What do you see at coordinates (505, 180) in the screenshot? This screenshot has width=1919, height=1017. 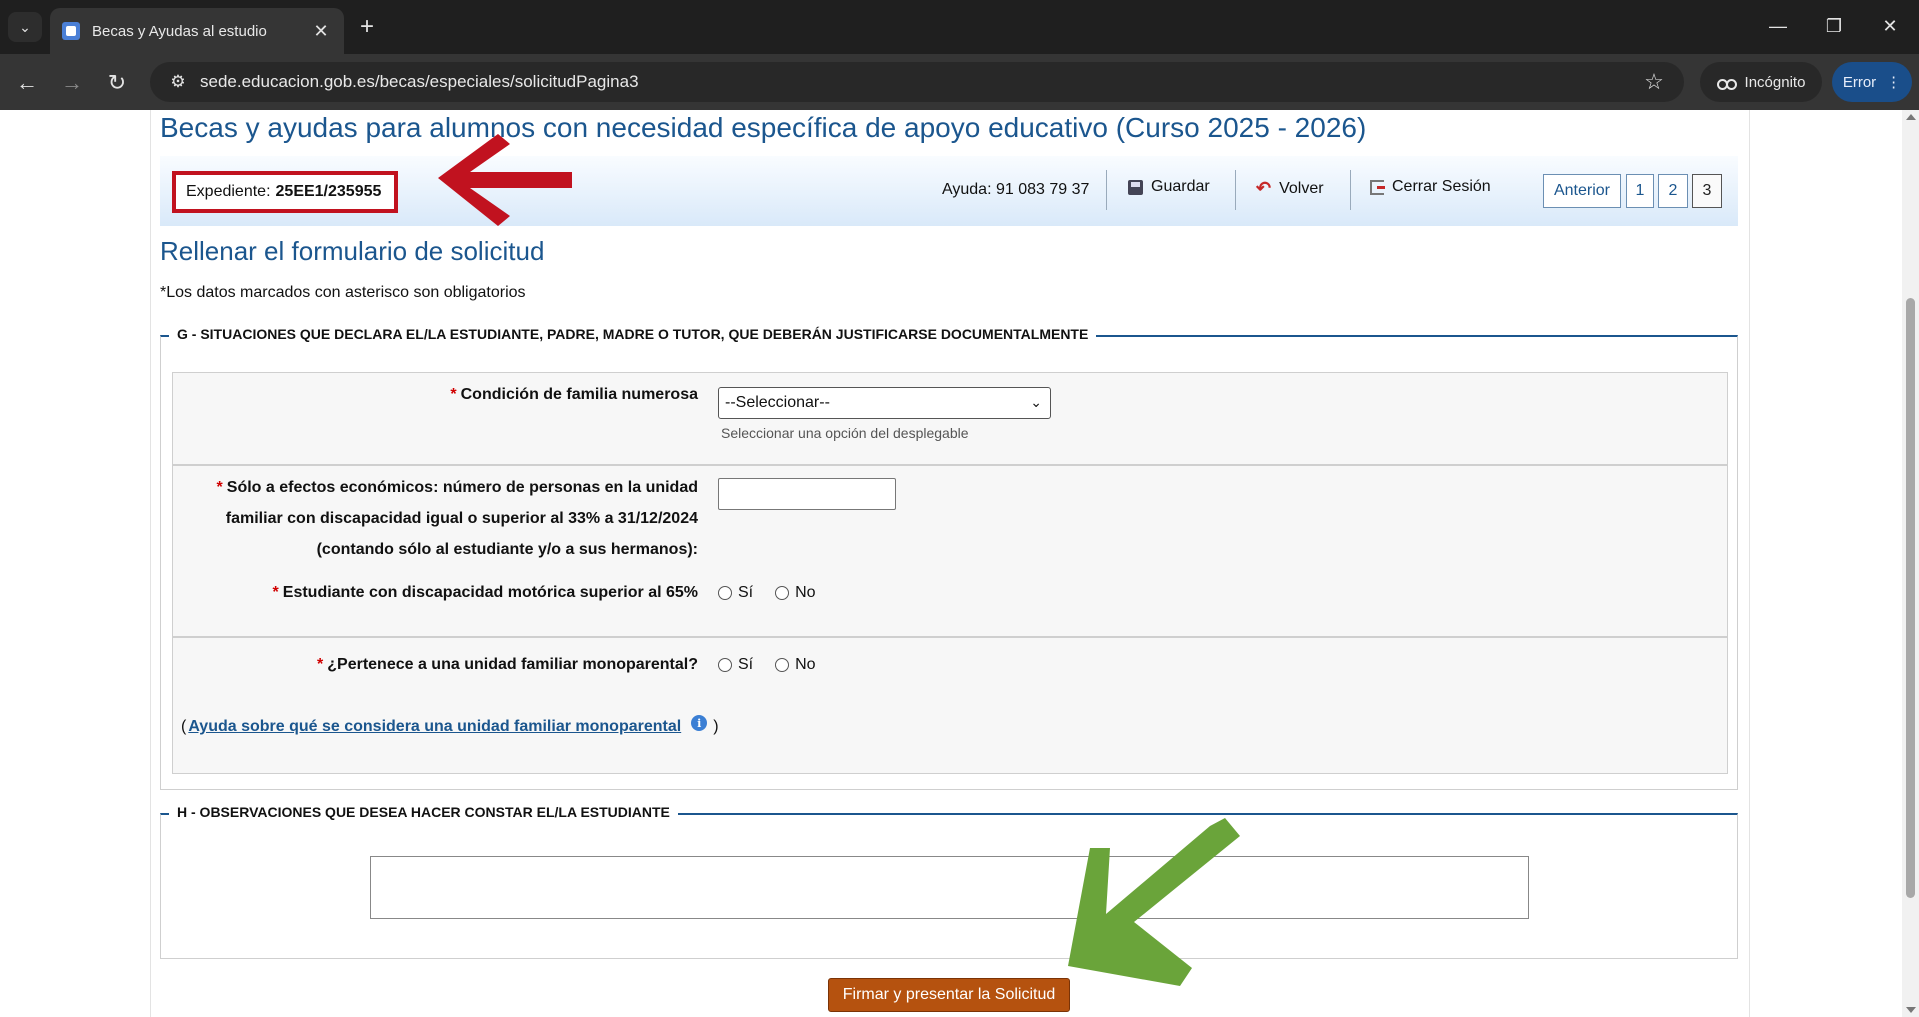 I see `red-arrow-shape` at bounding box center [505, 180].